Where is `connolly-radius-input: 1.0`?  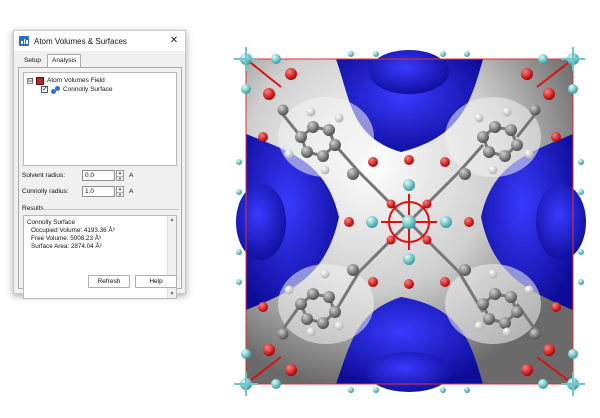
connolly-radius-input: 1.0 is located at coordinates (98, 191).